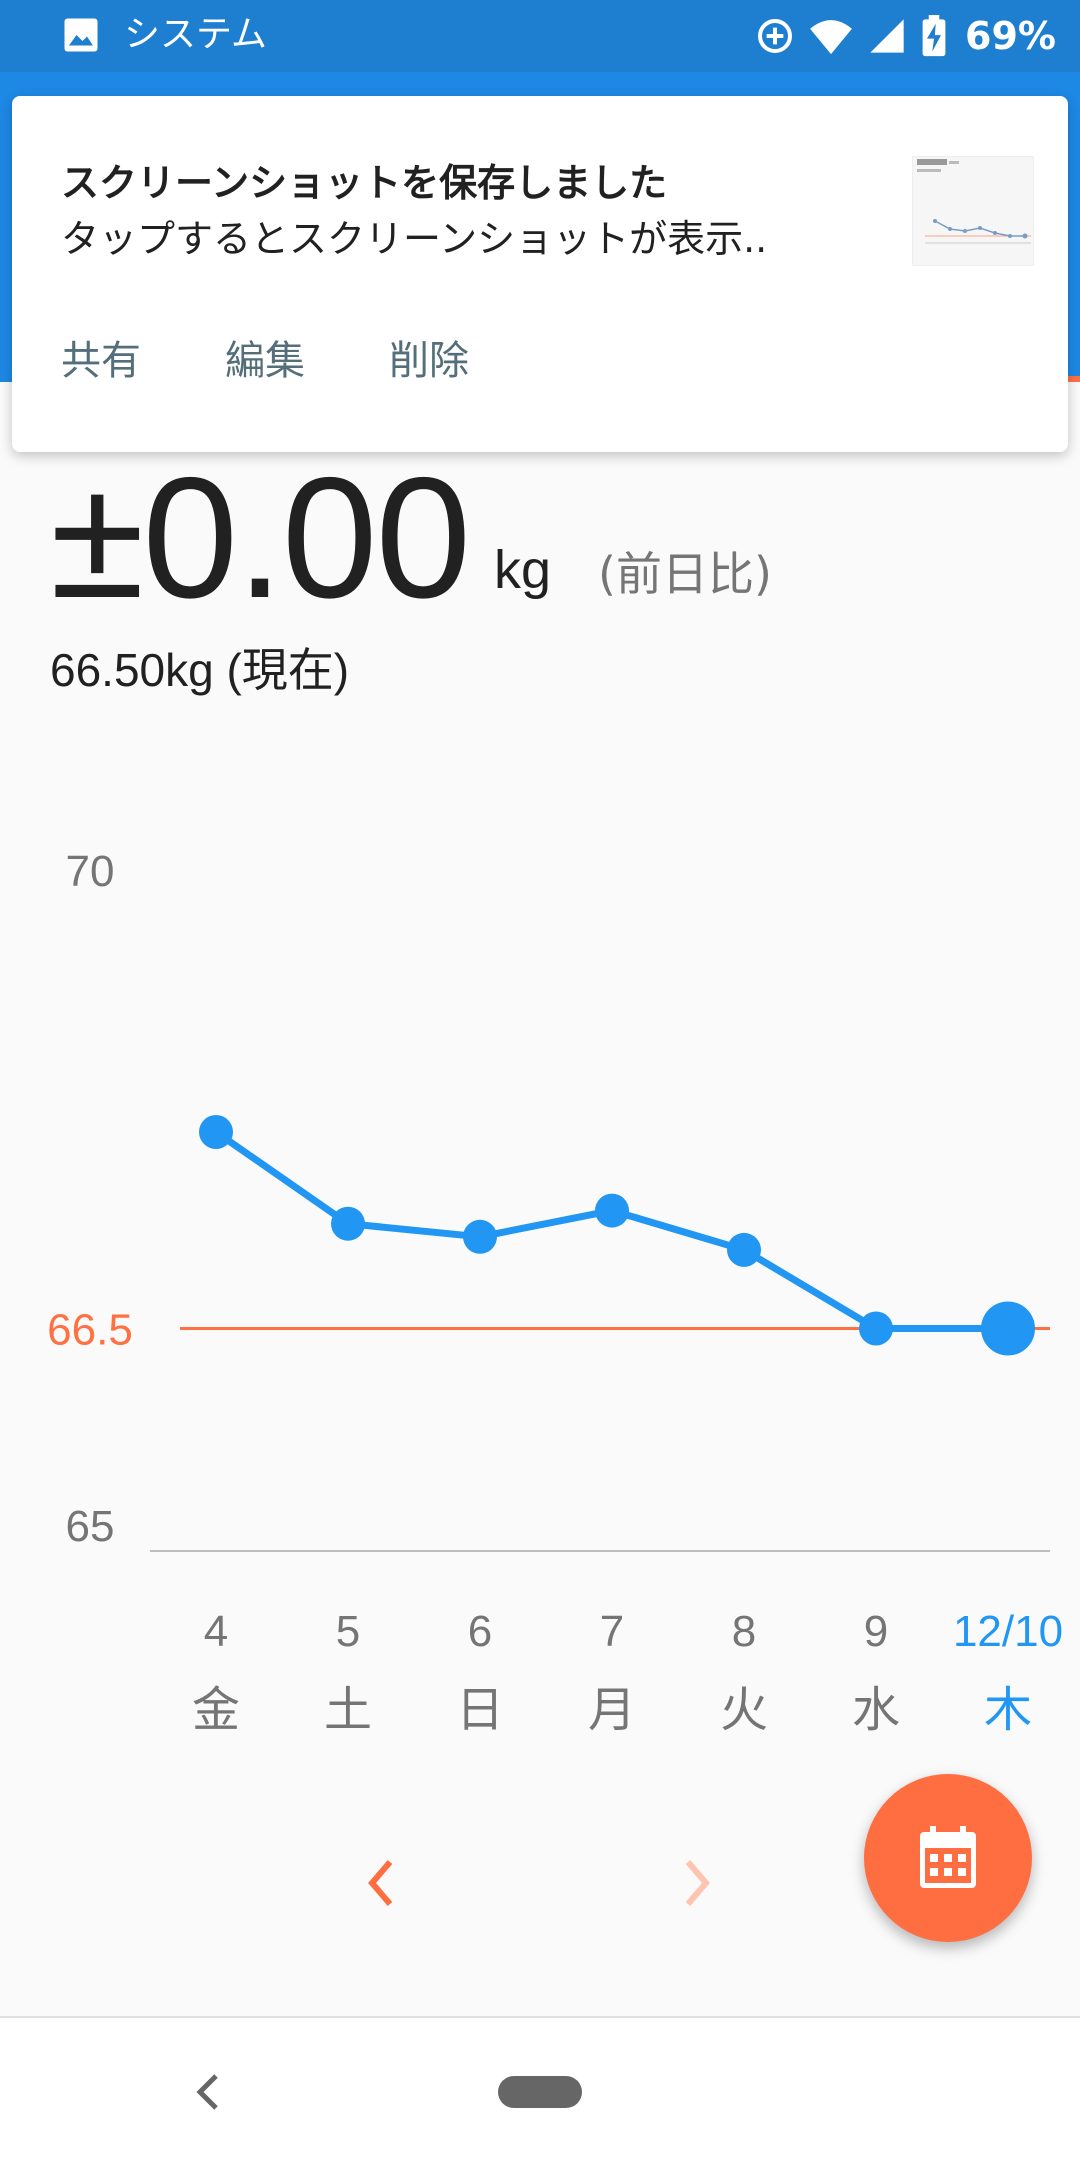 The width and height of the screenshot is (1080, 2160). I want to click on weekday-label: 金, so click(216, 1710).